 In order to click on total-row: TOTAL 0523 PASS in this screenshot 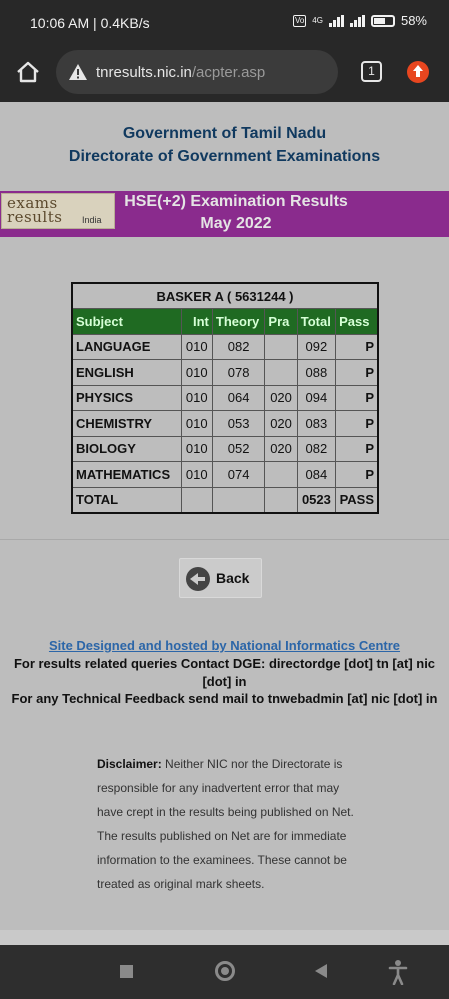, I will do `click(225, 499)`.